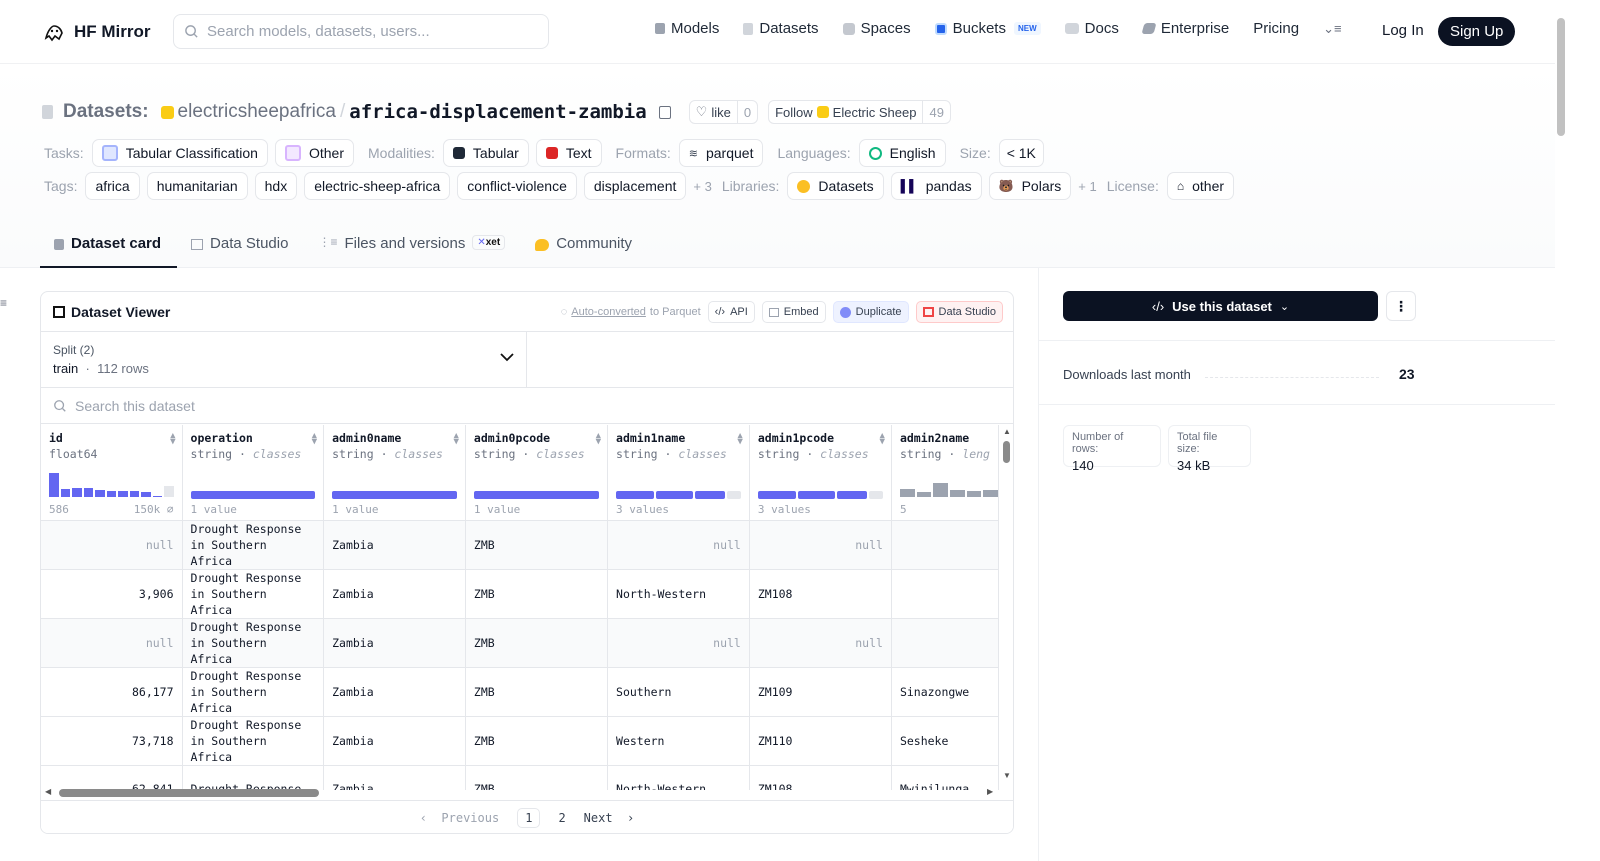  What do you see at coordinates (537, 473) in the screenshot?
I see `column-header-admin0pcode: admin0pcode string · classes ▲ ▼ 1 value` at bounding box center [537, 473].